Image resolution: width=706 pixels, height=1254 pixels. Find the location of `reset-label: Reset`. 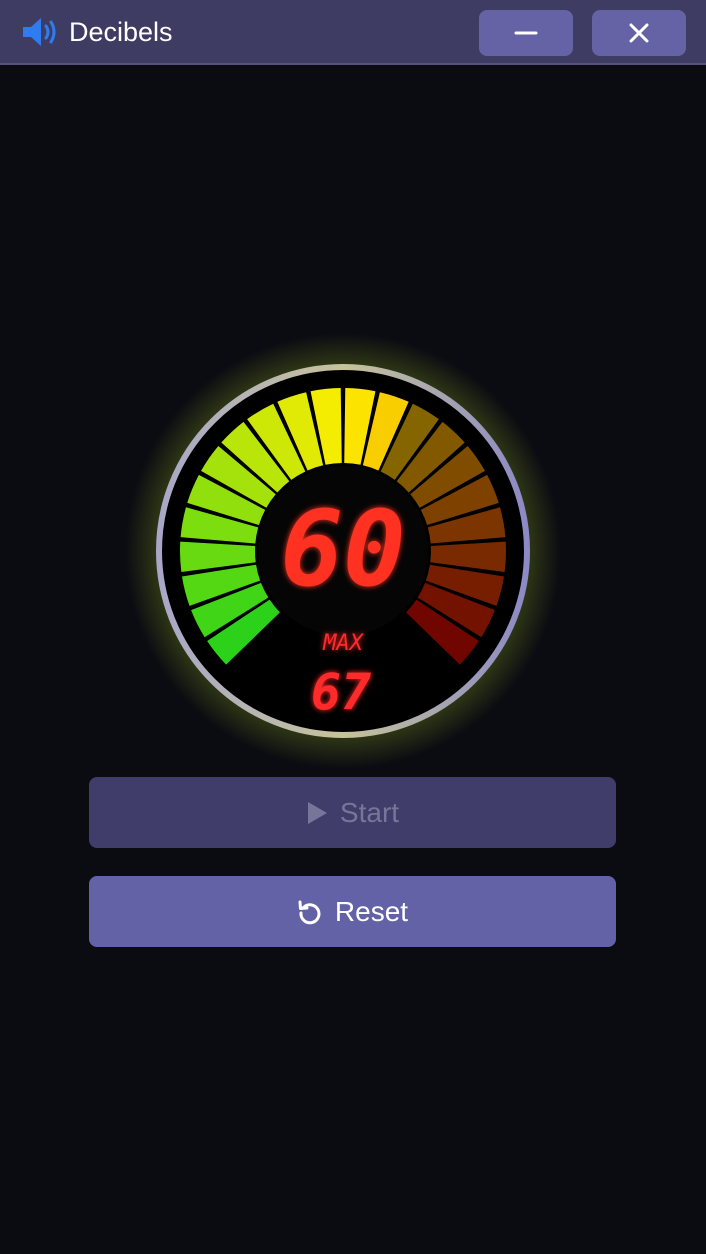

reset-label: Reset is located at coordinates (371, 911).